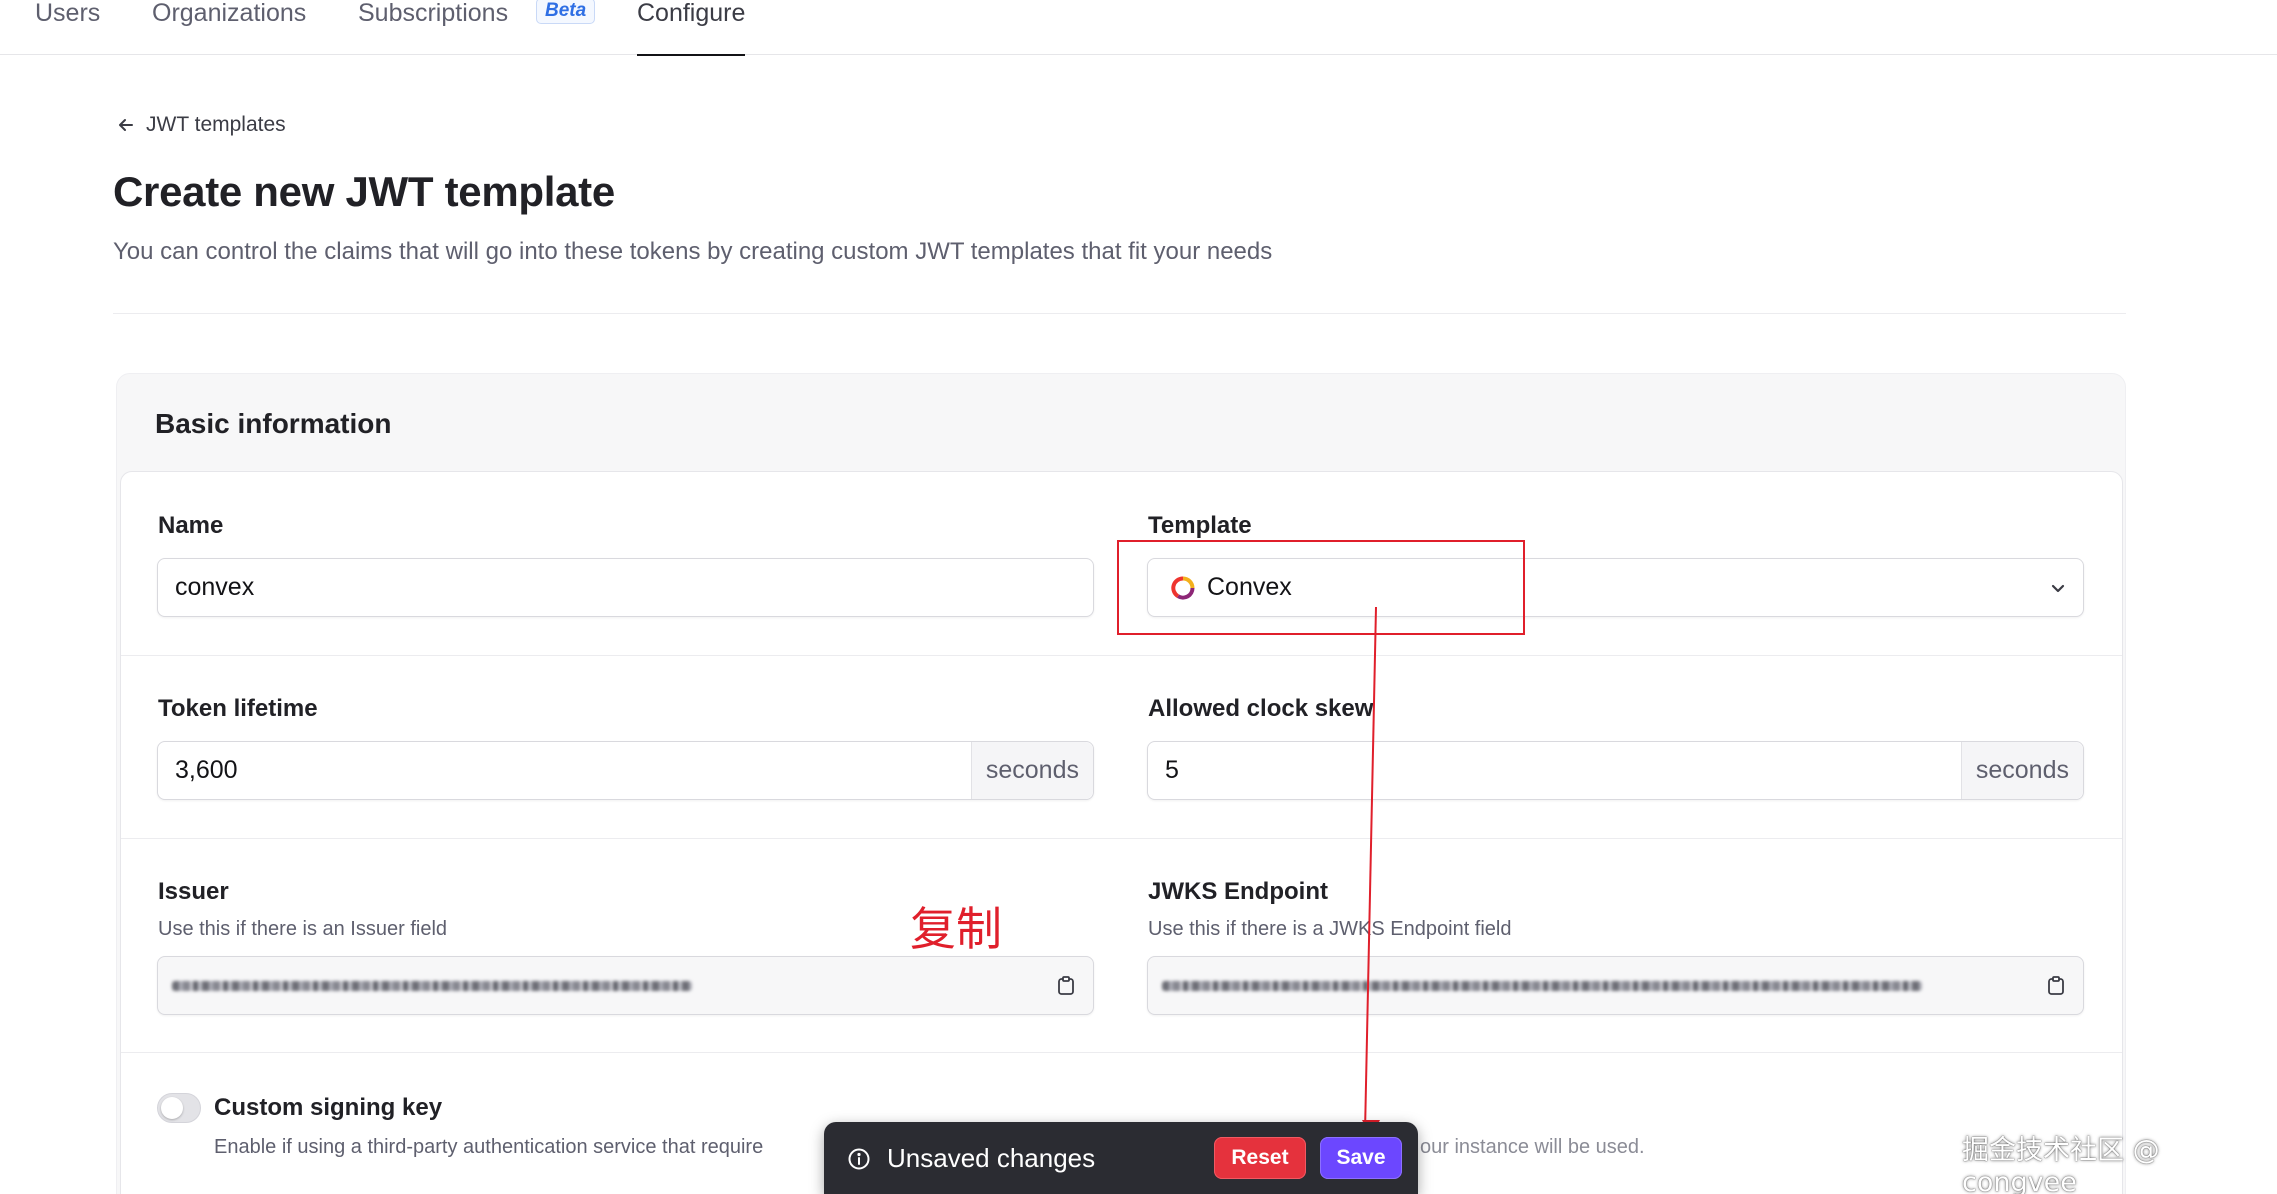  Describe the element at coordinates (67, 27) in the screenshot. I see `tab-users: Users` at that location.